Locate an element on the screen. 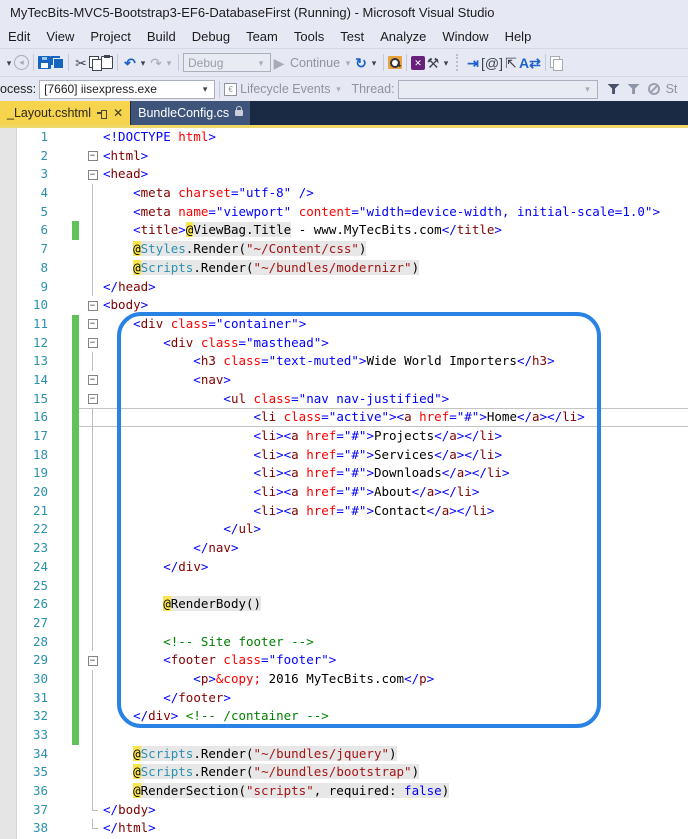 Image resolution: width=688 pixels, height=839 pixels. refresh-icon: ↻ is located at coordinates (361, 63).